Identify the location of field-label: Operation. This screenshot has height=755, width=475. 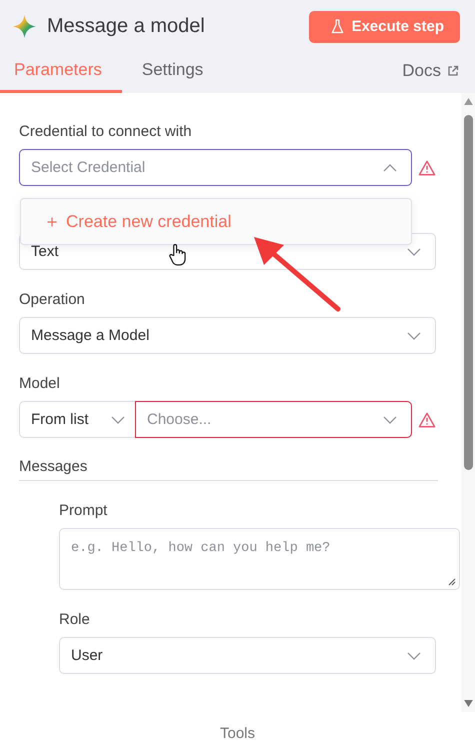
(52, 300).